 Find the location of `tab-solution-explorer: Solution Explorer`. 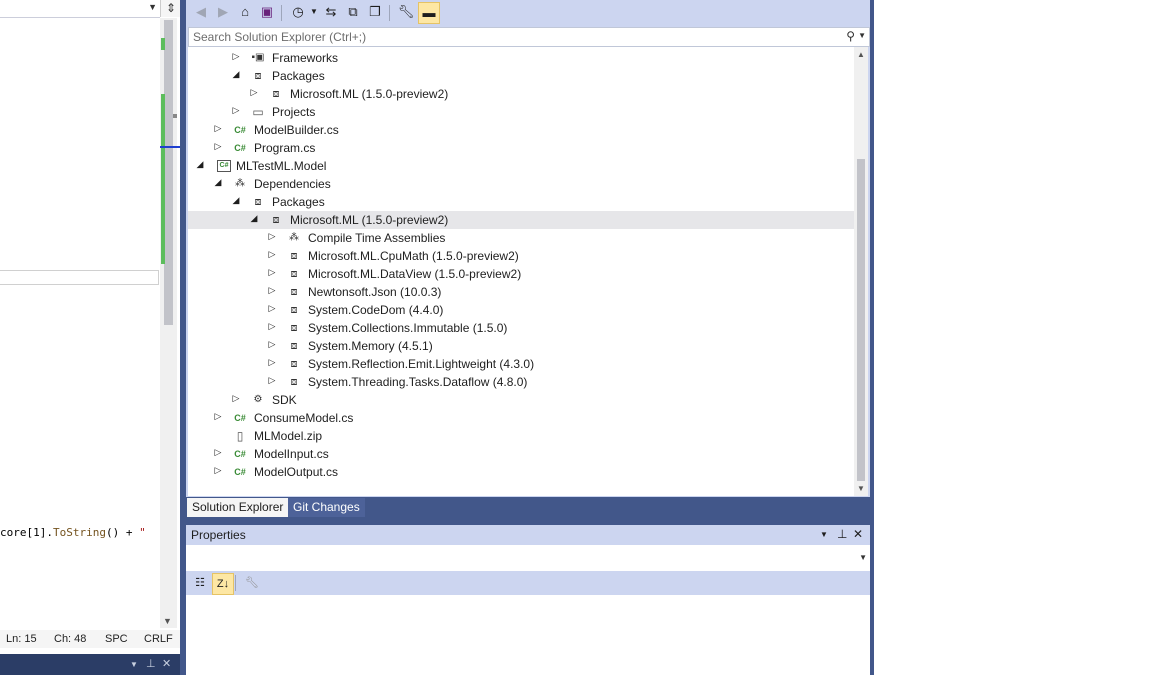

tab-solution-explorer: Solution Explorer is located at coordinates (238, 507).